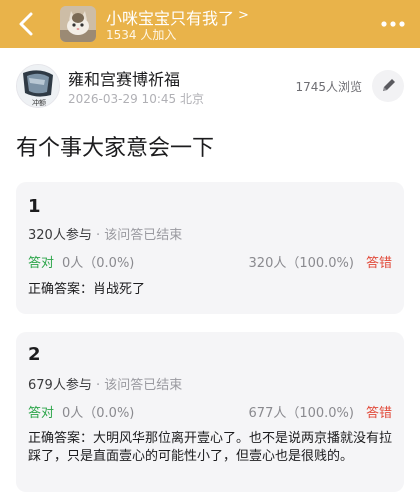 The image size is (420, 500). Describe the element at coordinates (78, 24) in the screenshot. I see `group-avatar` at that location.